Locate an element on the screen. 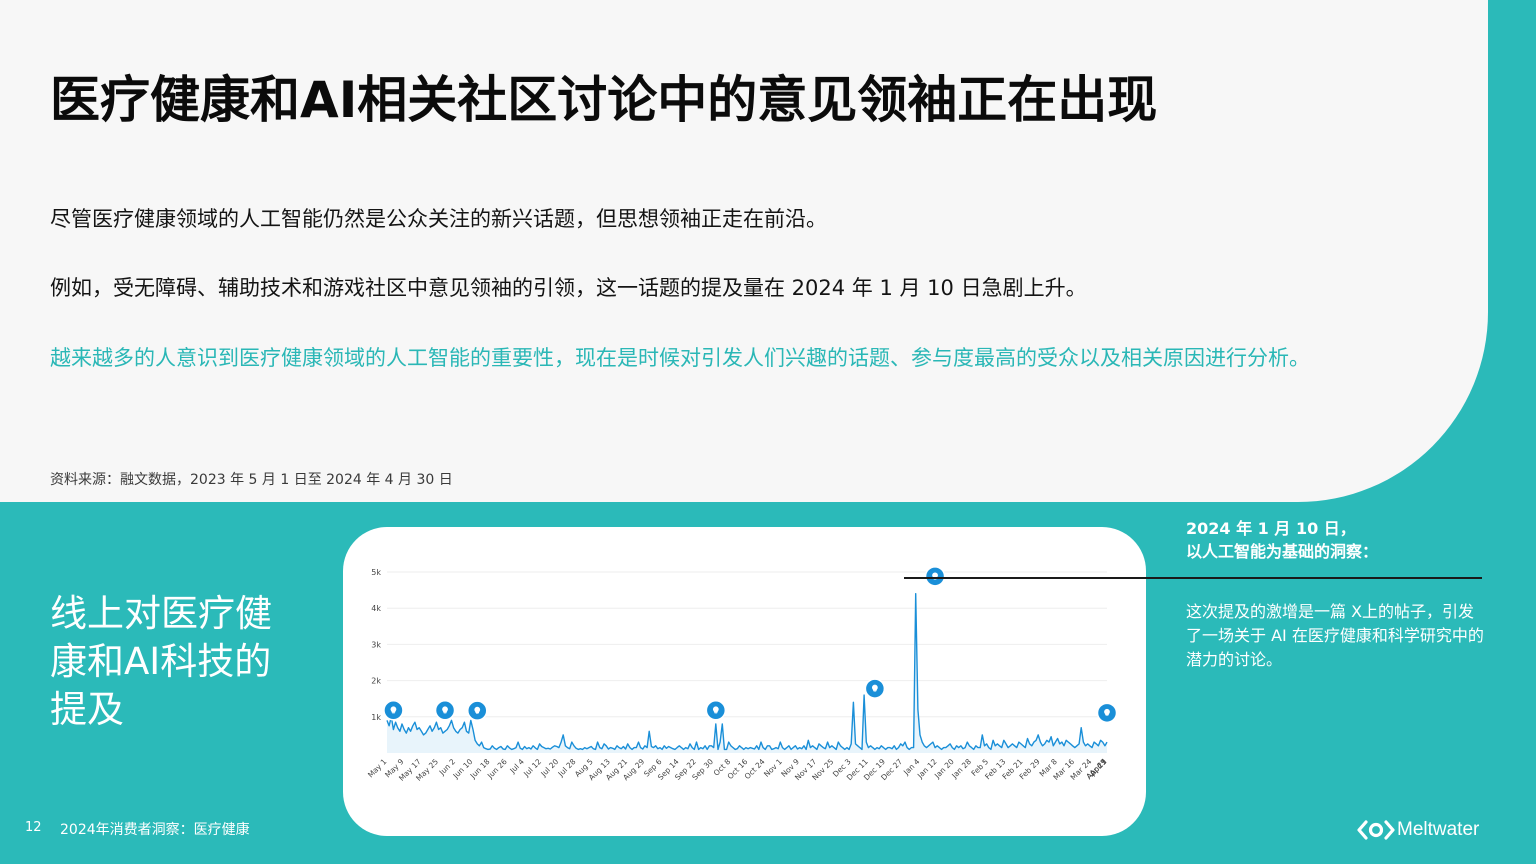 The height and width of the screenshot is (864, 1536). x-tick-label: Jan 28 is located at coordinates (961, 769).